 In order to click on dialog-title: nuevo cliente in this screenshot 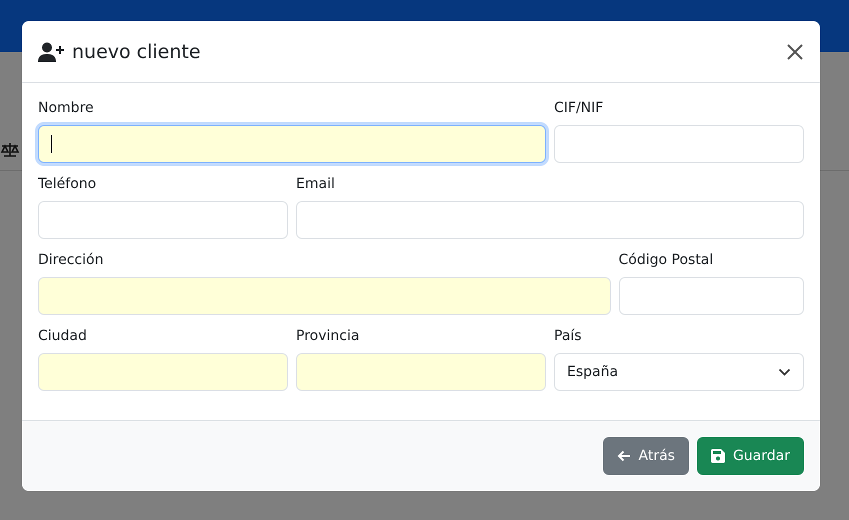, I will do `click(137, 51)`.